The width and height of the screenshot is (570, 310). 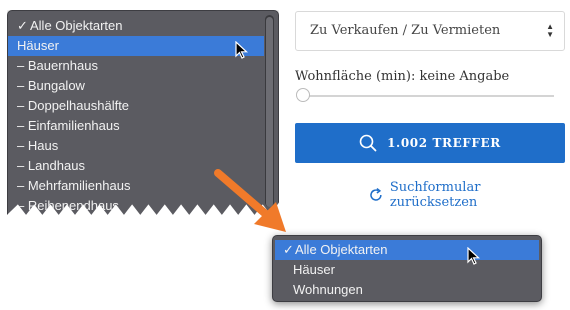 I want to click on reset-search-label: Suchformular zurücksetzen, so click(x=435, y=195).